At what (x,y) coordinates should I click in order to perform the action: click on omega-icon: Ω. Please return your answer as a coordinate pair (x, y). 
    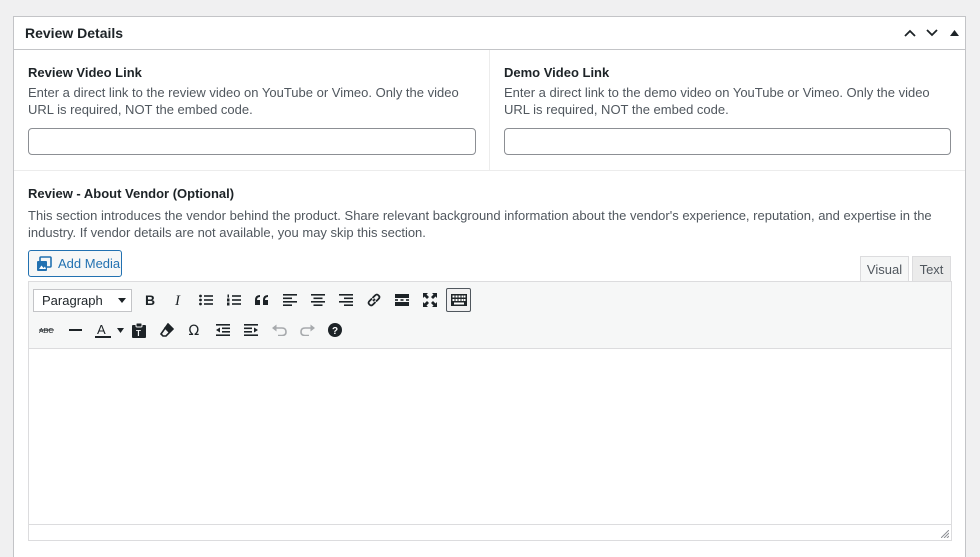
    Looking at the image, I should click on (194, 330).